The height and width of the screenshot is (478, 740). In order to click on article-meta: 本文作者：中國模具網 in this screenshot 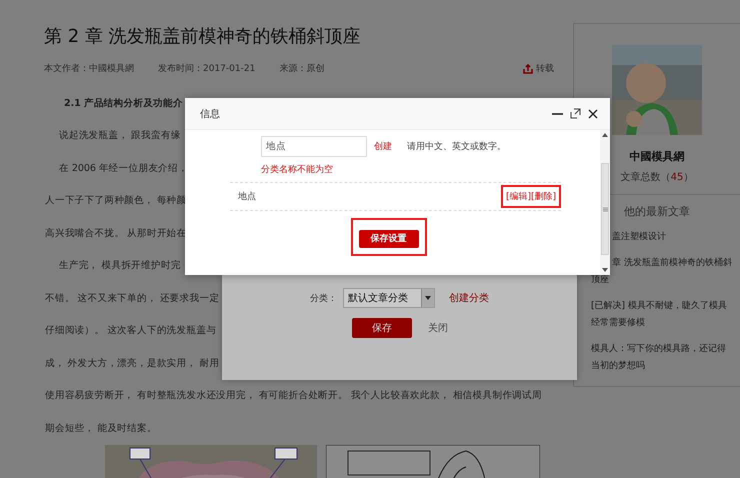, I will do `click(89, 68)`.